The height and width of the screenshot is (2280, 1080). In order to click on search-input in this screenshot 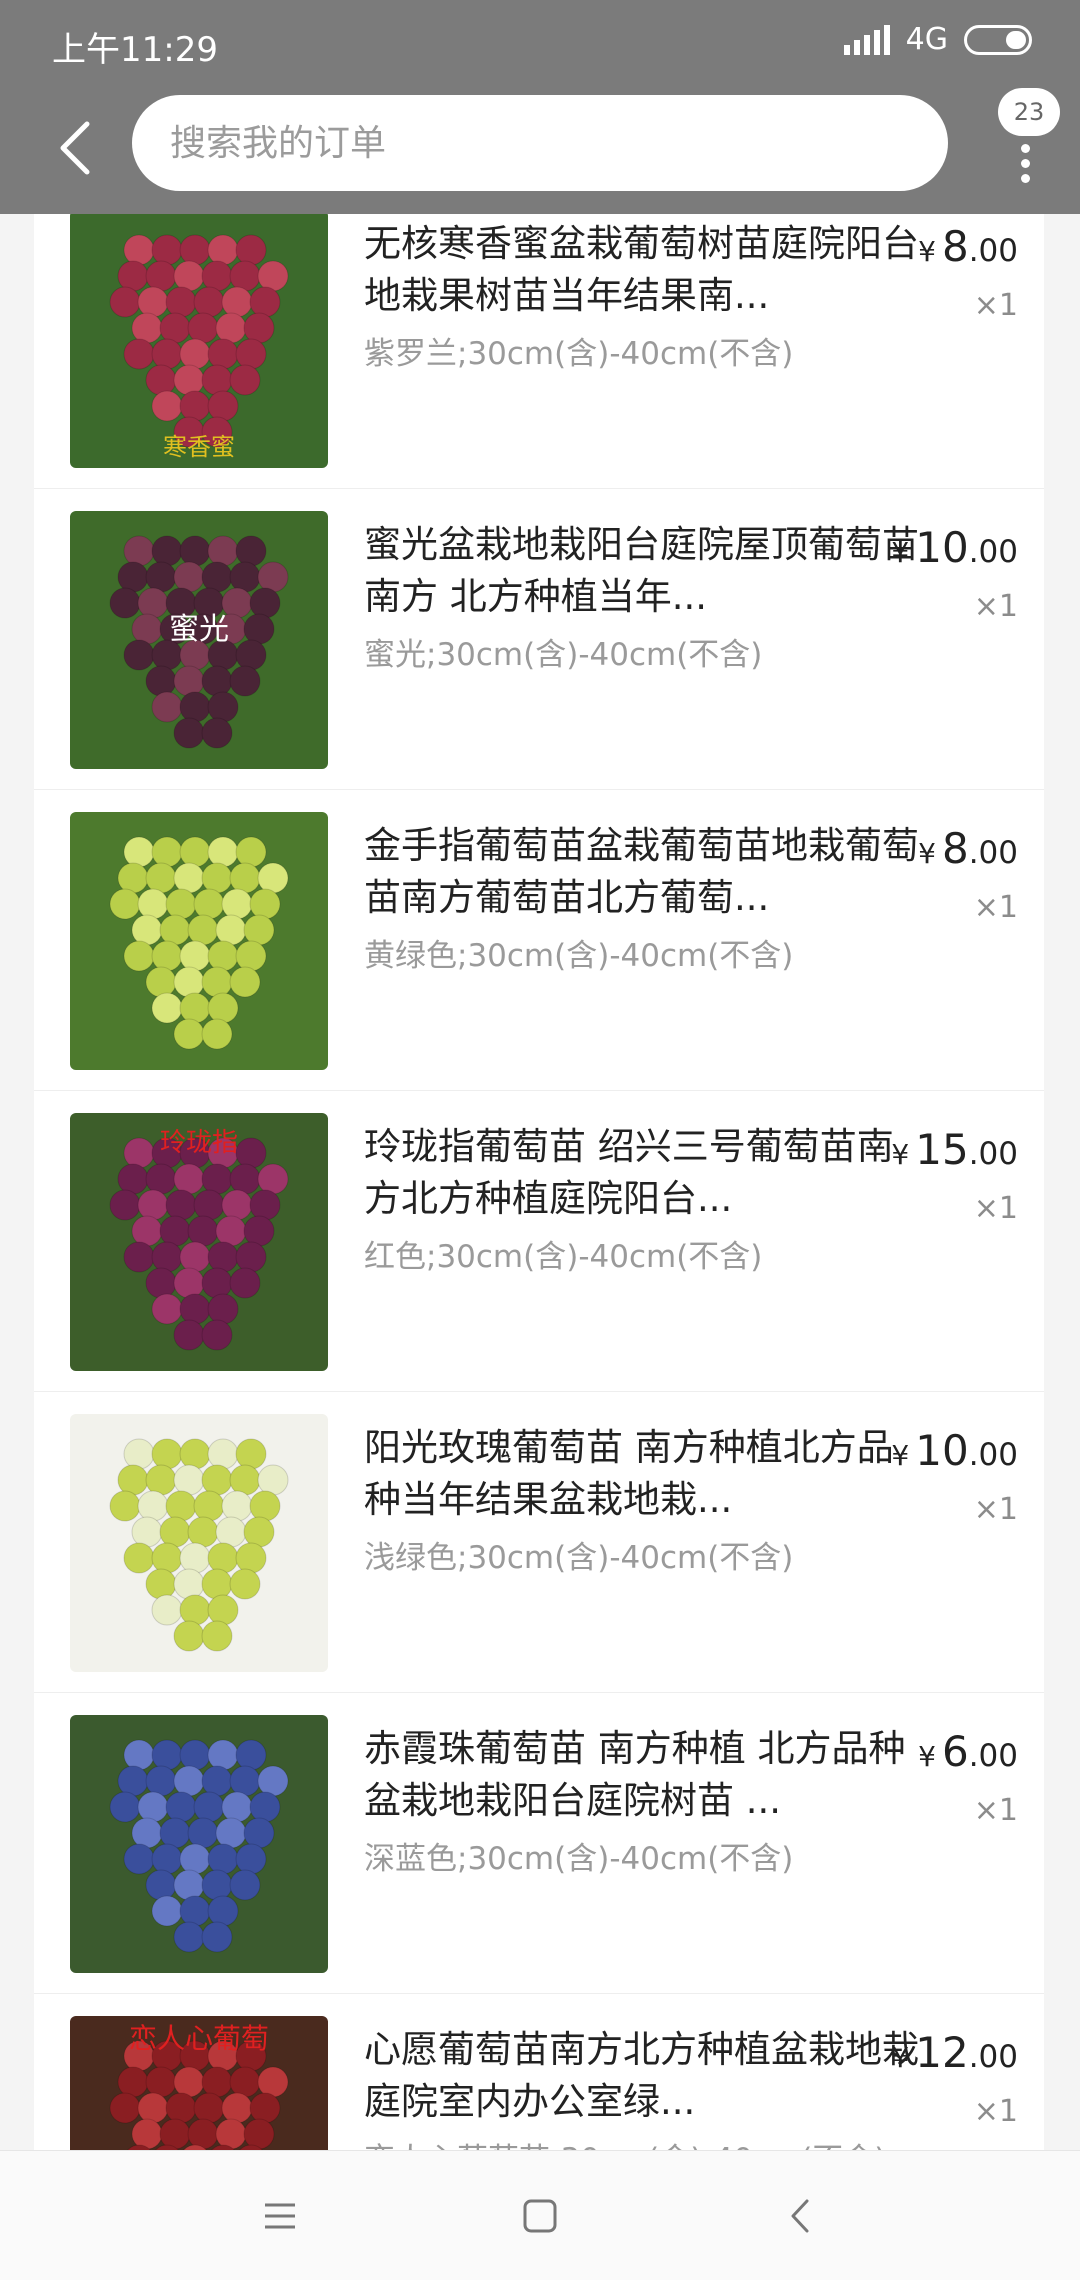, I will do `click(559, 143)`.